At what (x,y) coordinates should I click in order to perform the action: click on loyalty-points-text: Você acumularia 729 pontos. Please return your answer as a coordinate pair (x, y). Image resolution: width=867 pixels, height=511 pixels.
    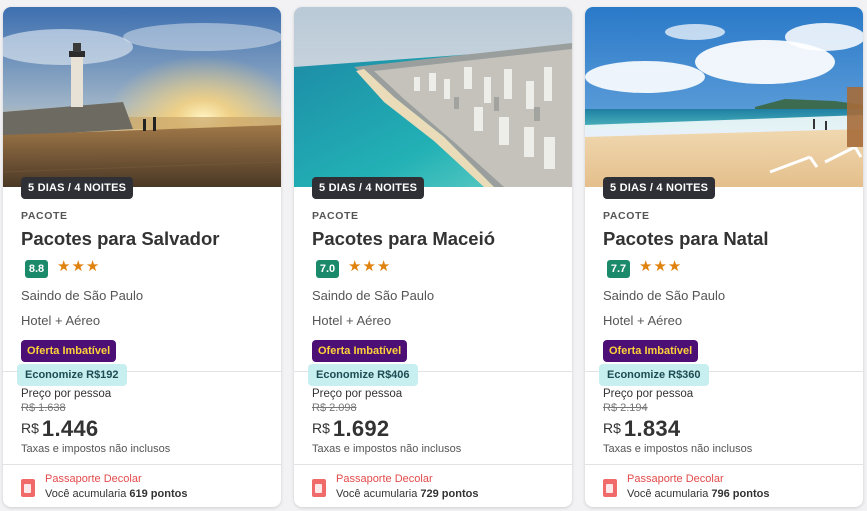
    Looking at the image, I should click on (407, 494).